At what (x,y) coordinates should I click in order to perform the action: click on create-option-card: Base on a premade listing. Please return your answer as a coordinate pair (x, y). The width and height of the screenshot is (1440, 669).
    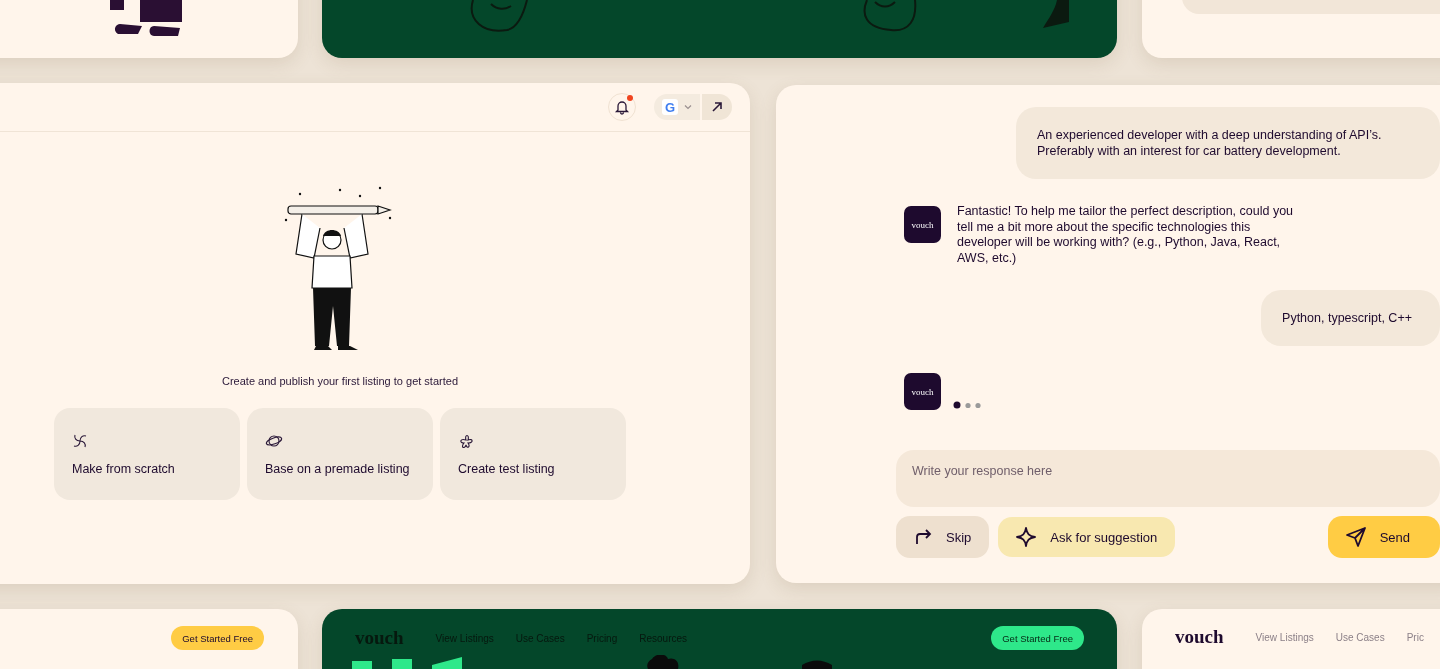
    Looking at the image, I should click on (340, 454).